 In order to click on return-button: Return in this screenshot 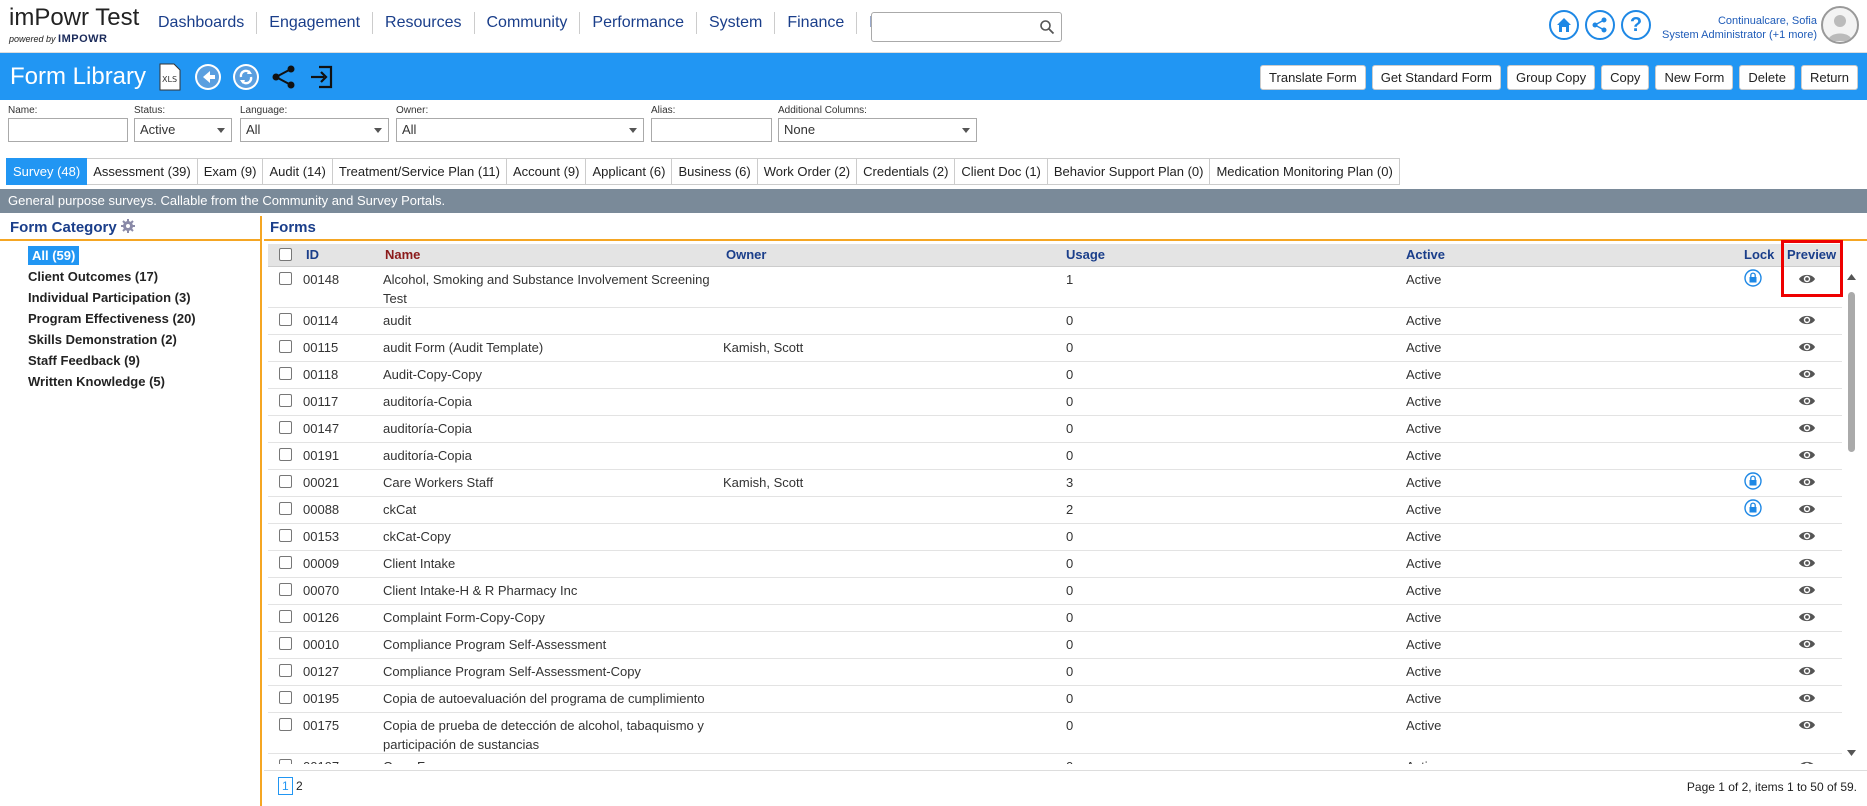, I will do `click(1829, 77)`.